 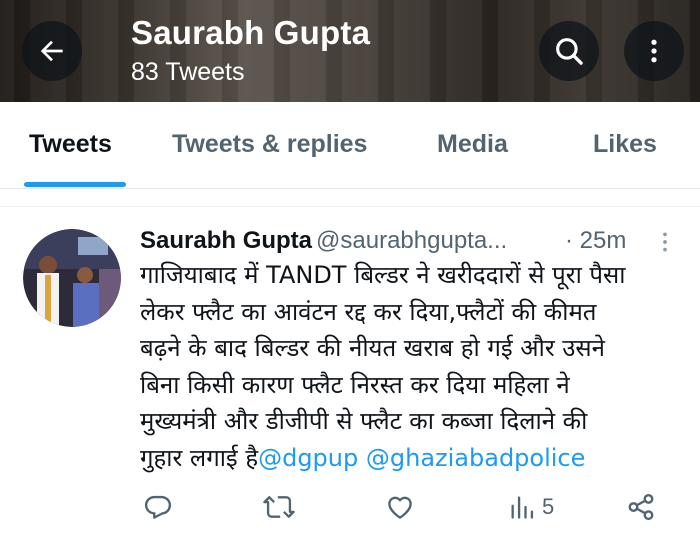 I want to click on views-button: 5, so click(x=531, y=507).